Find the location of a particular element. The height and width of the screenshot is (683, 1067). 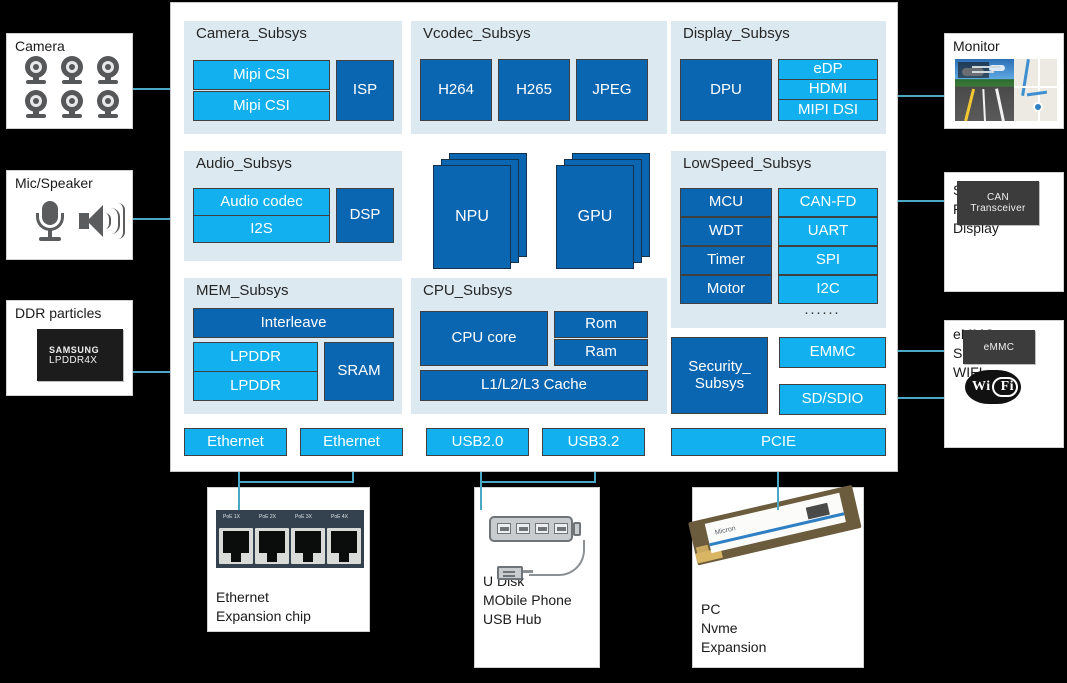

ddr-chip-brand: SAMSUNG is located at coordinates (74, 349).